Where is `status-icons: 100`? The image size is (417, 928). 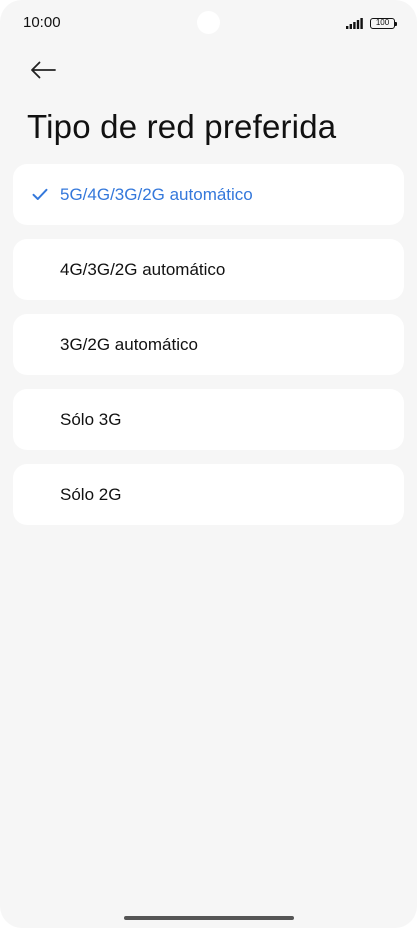 status-icons: 100 is located at coordinates (371, 23).